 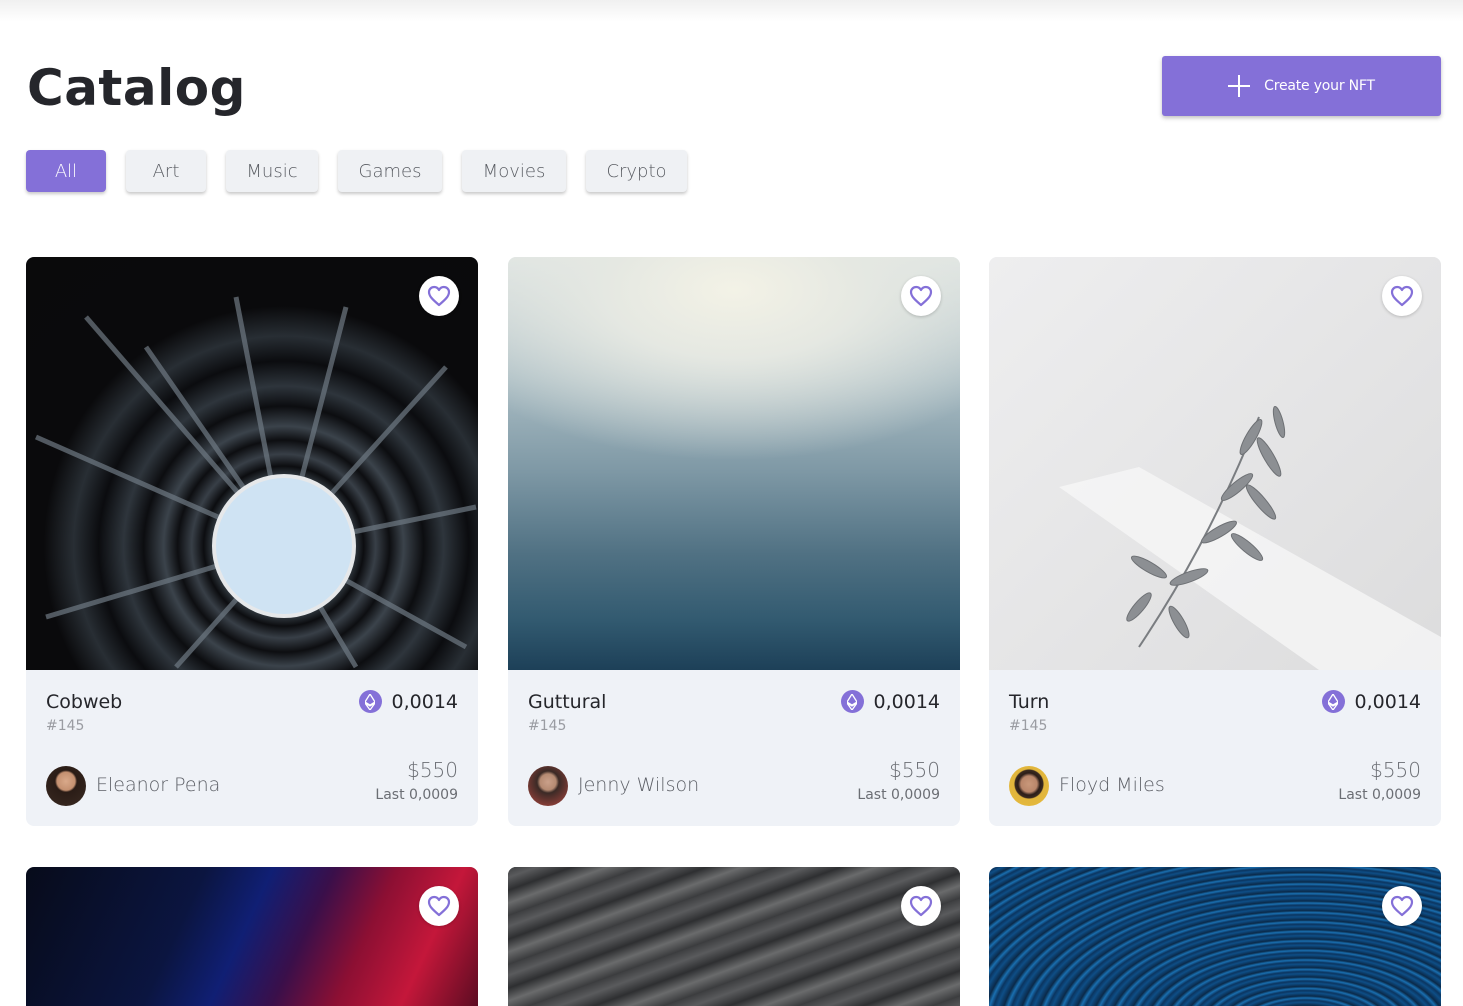 I want to click on filter-games: Games, so click(x=390, y=171).